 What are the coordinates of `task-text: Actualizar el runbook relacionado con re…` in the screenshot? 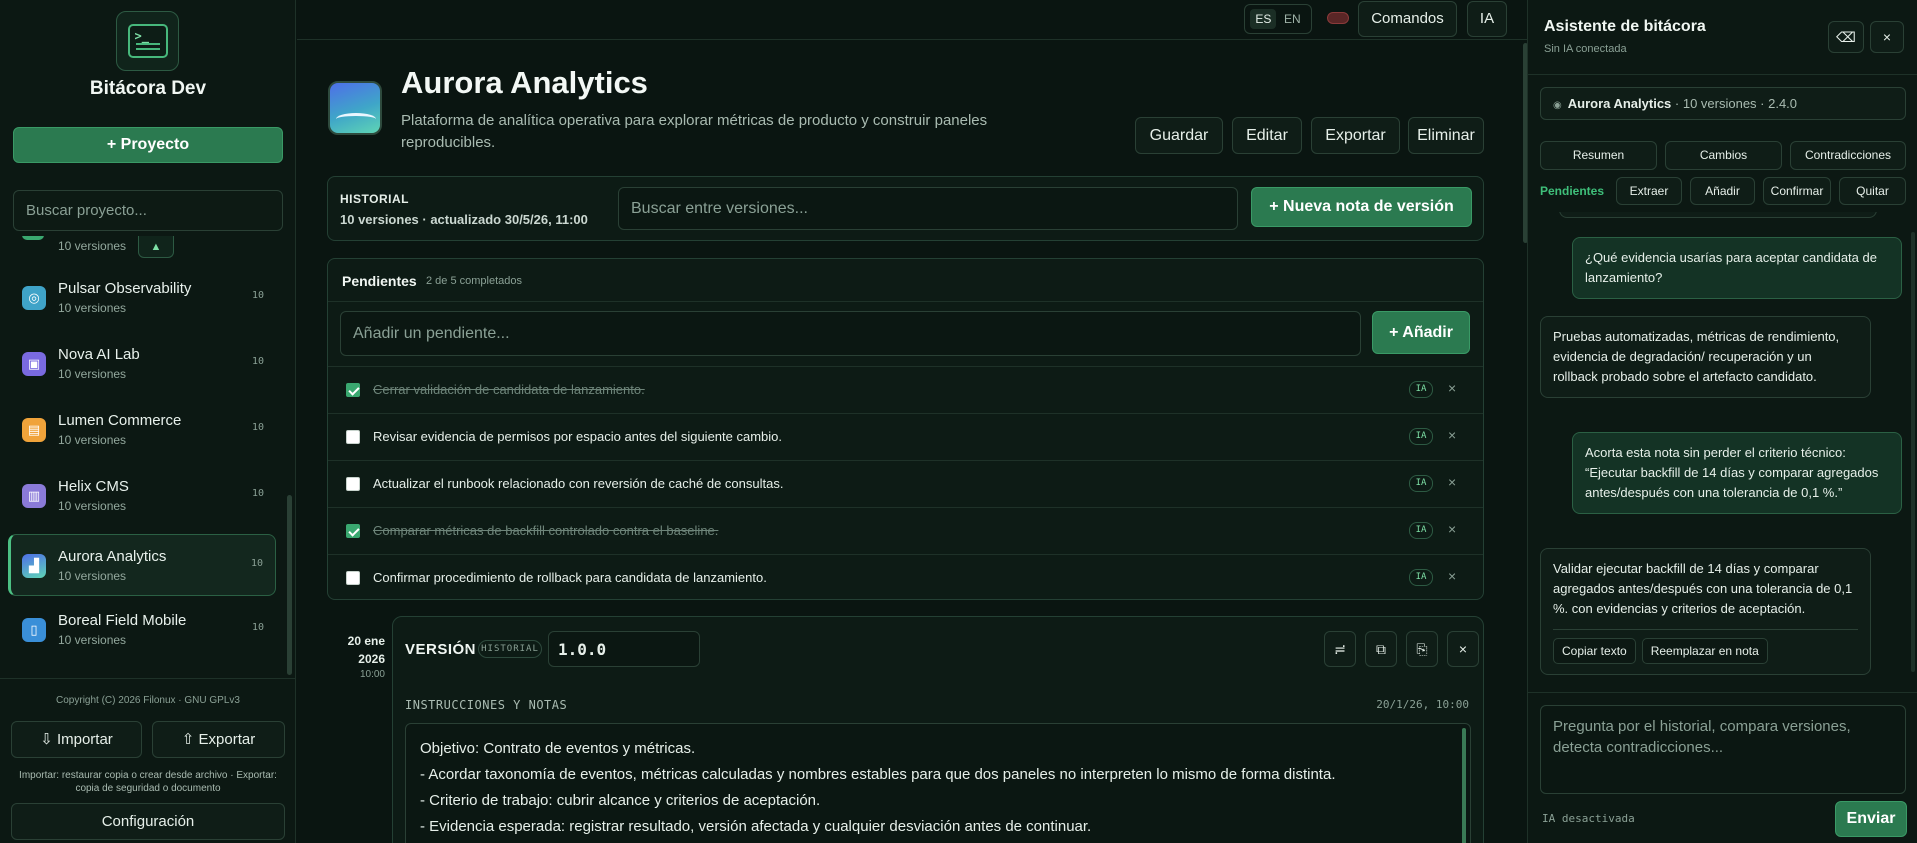 It's located at (578, 483).